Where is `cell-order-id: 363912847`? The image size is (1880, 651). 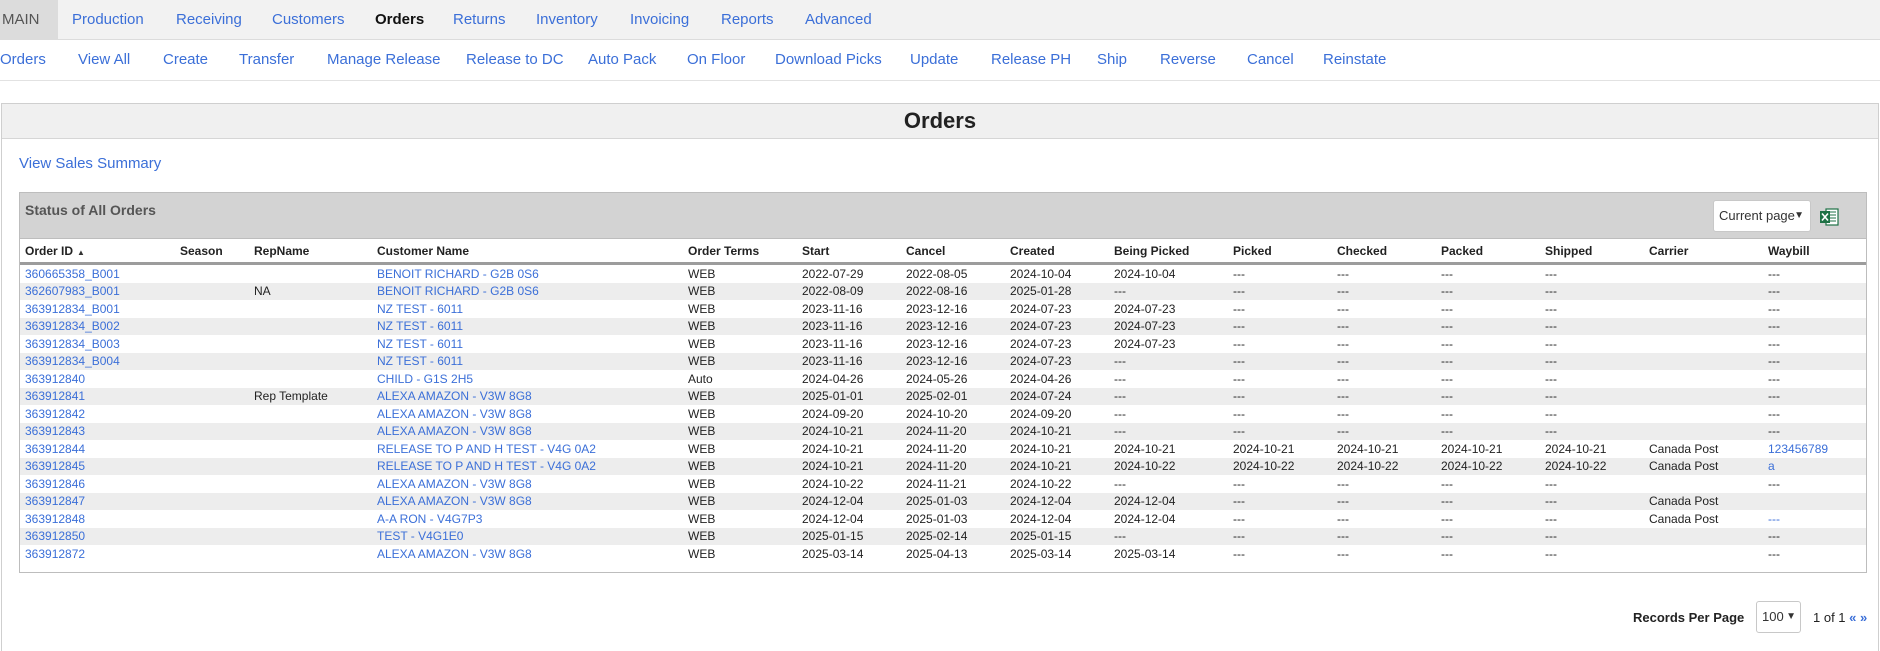
cell-order-id: 363912847 is located at coordinates (97, 501).